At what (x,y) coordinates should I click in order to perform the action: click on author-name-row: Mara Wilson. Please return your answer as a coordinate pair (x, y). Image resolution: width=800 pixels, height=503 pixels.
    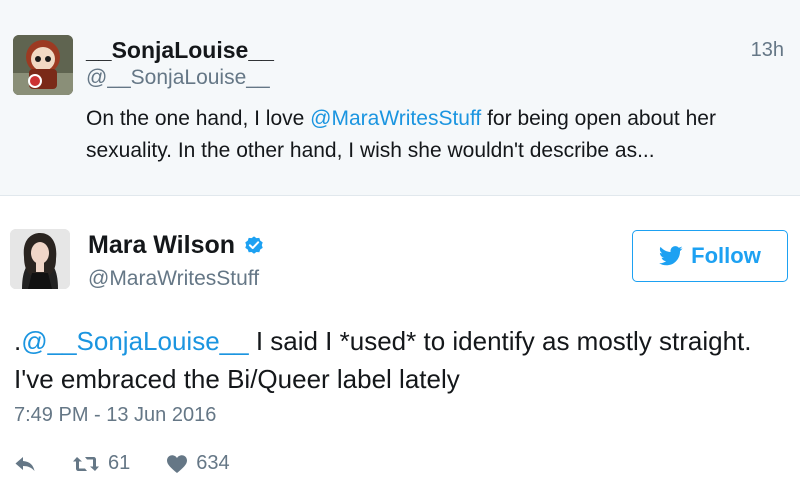
    Looking at the image, I should click on (176, 245).